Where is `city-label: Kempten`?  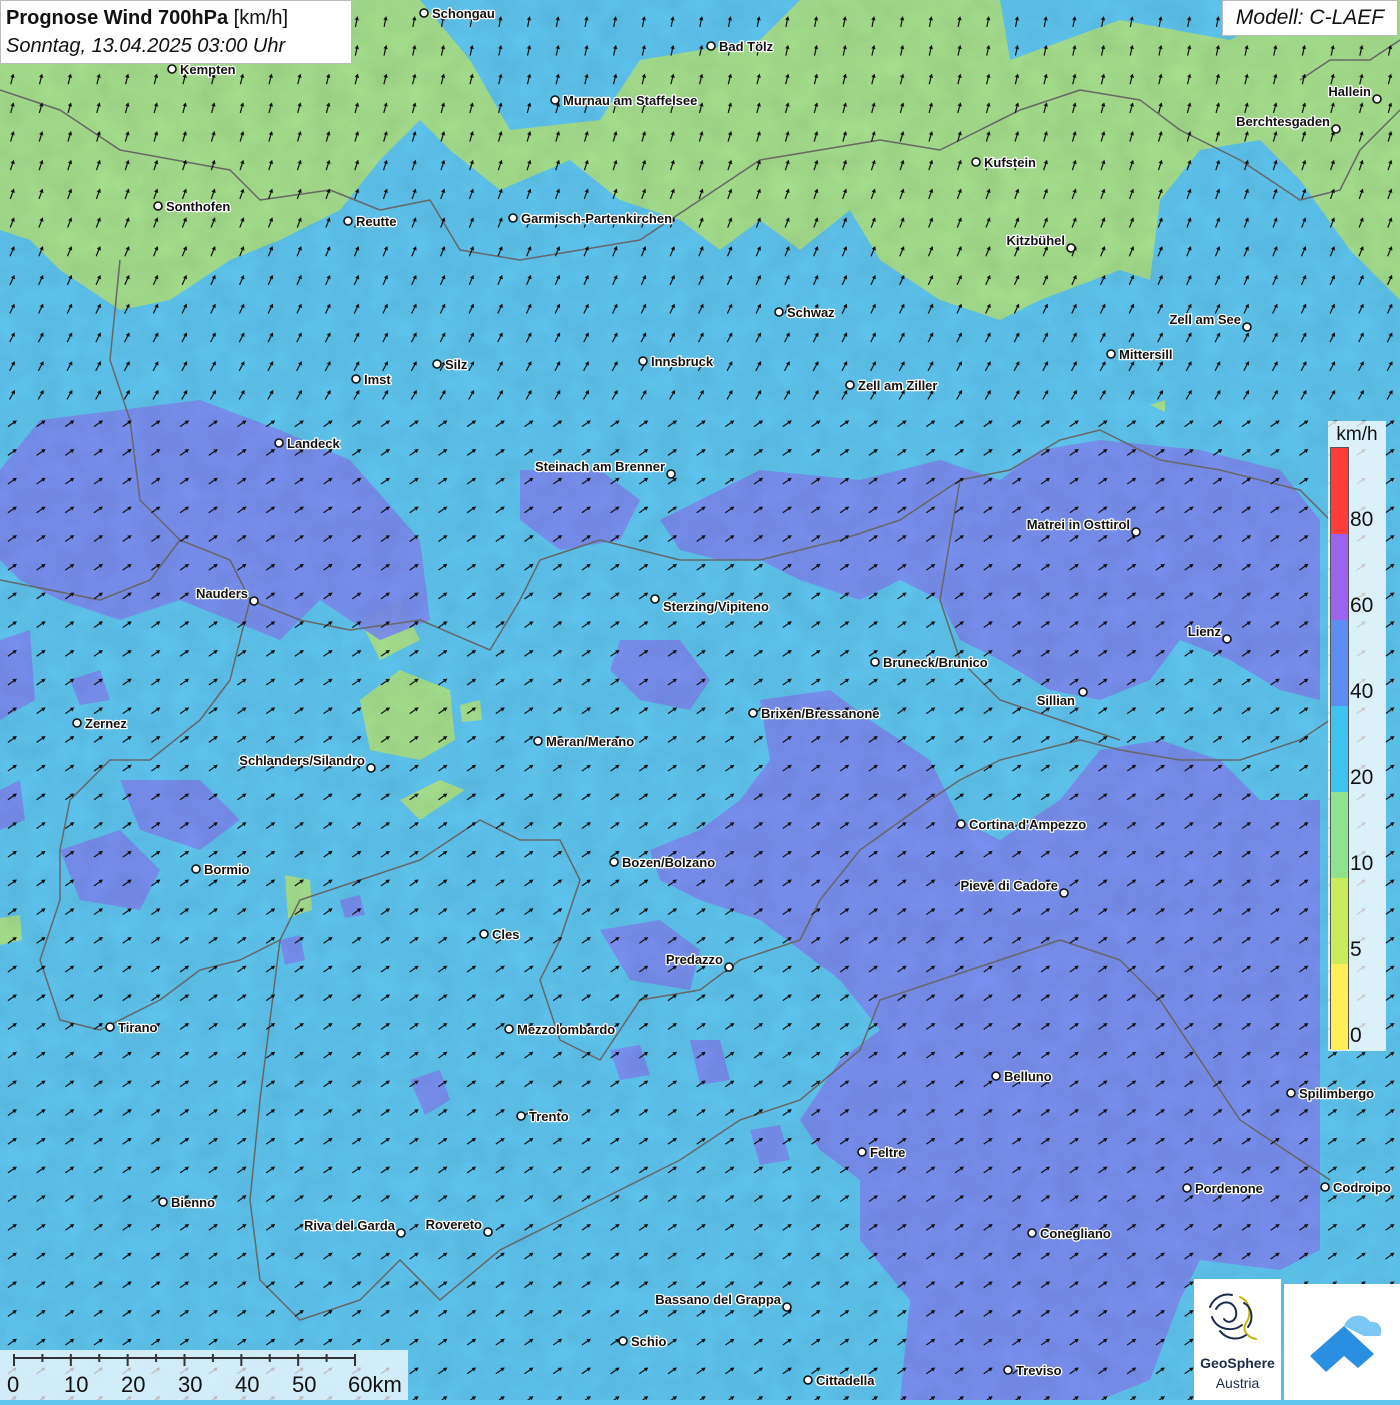 city-label: Kempten is located at coordinates (208, 69).